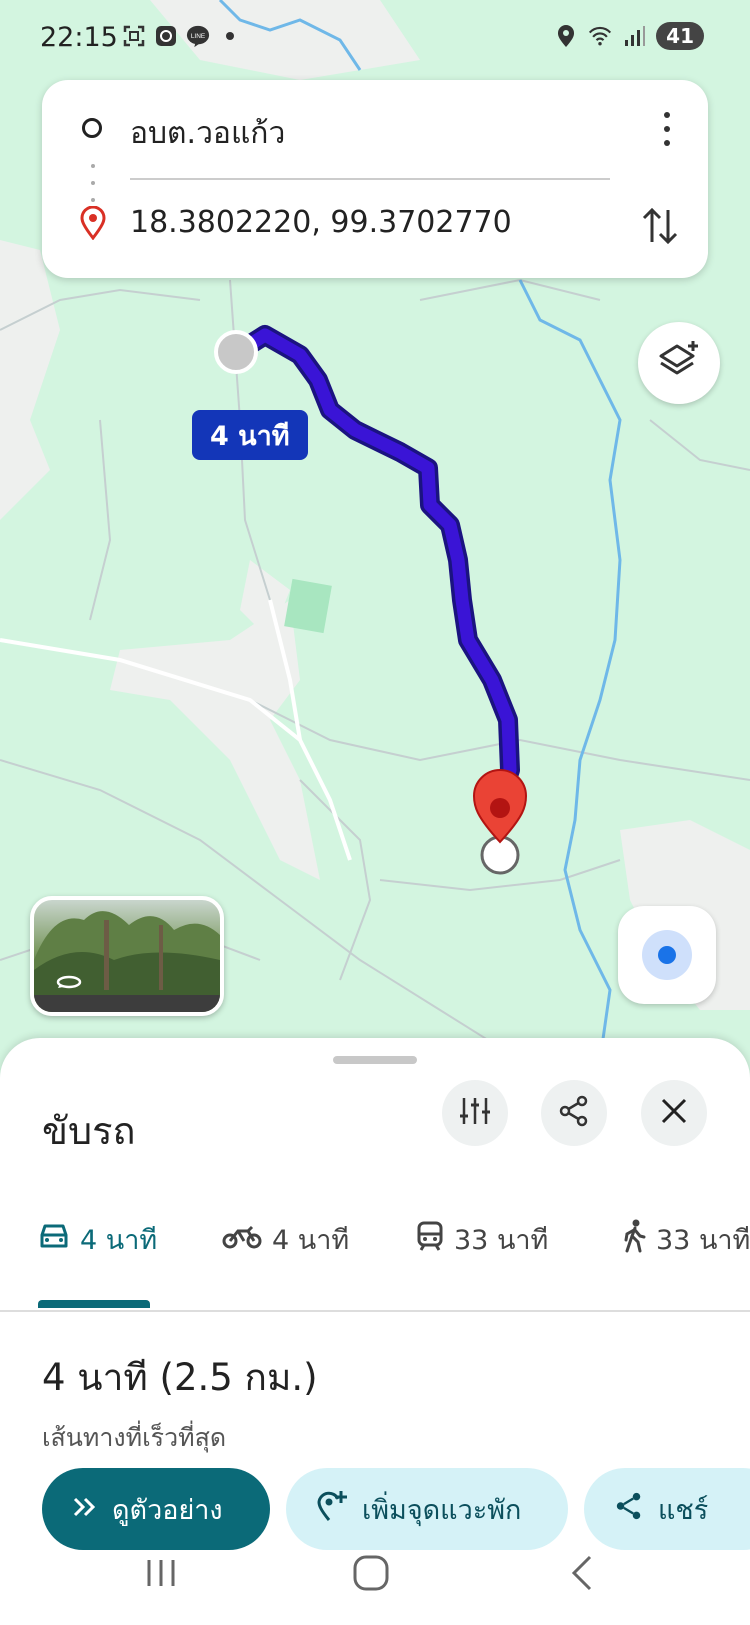 The width and height of the screenshot is (750, 1625). Describe the element at coordinates (79, 37) in the screenshot. I see `status-time: 22:15` at that location.